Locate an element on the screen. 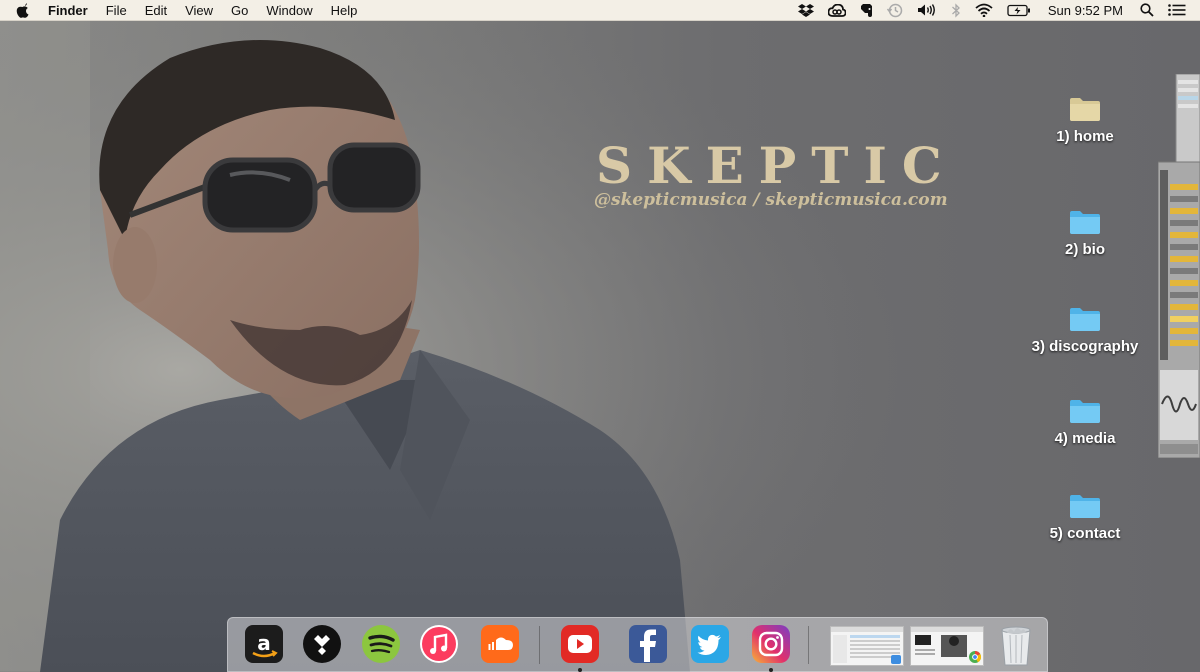  spotify-icon is located at coordinates (381, 644).